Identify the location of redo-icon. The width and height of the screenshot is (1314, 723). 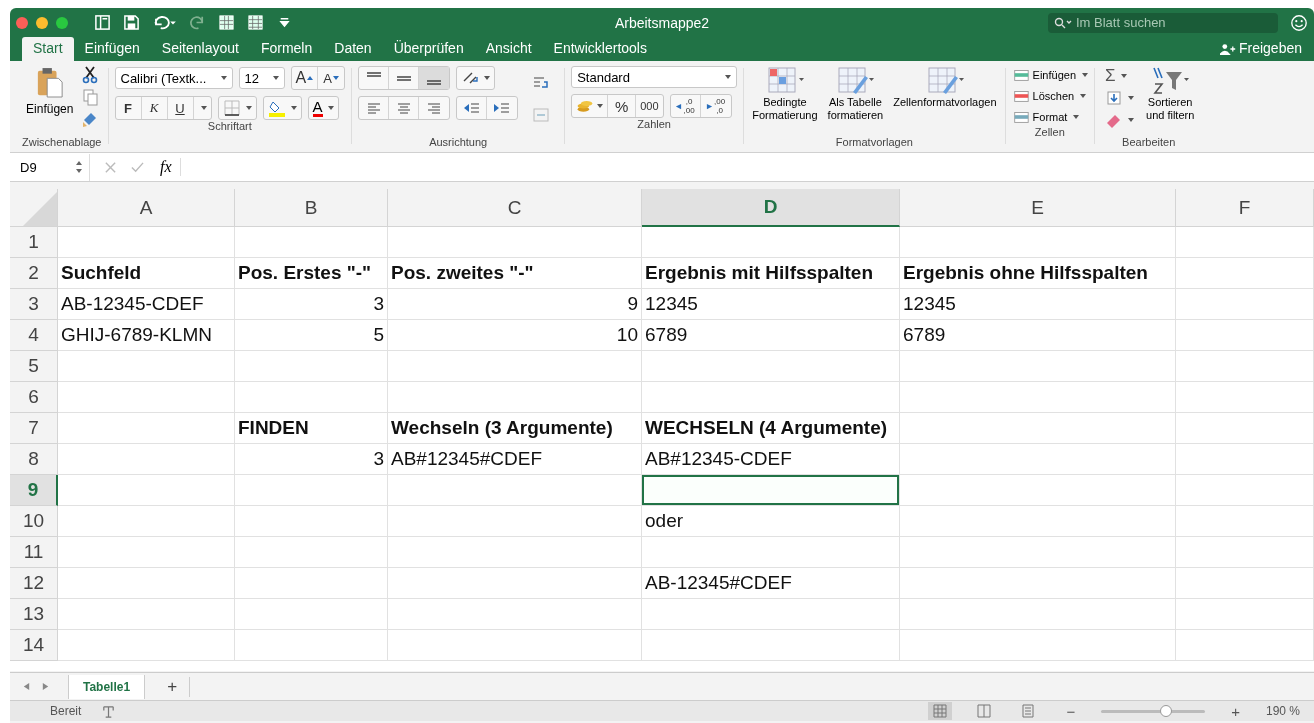
(197, 22).